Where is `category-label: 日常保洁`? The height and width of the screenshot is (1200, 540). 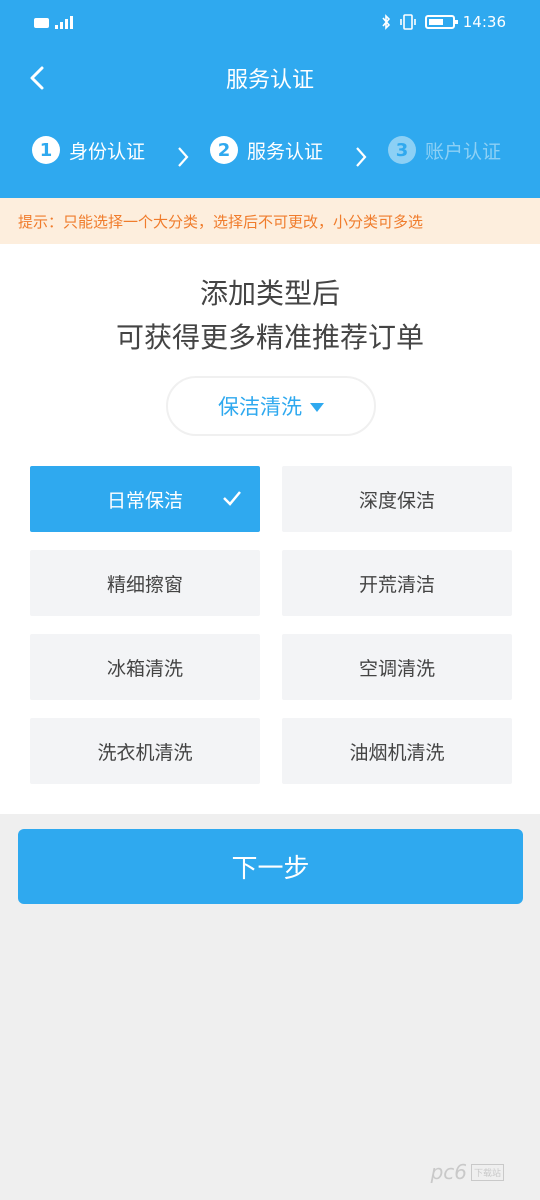
category-label: 日常保洁 is located at coordinates (144, 500).